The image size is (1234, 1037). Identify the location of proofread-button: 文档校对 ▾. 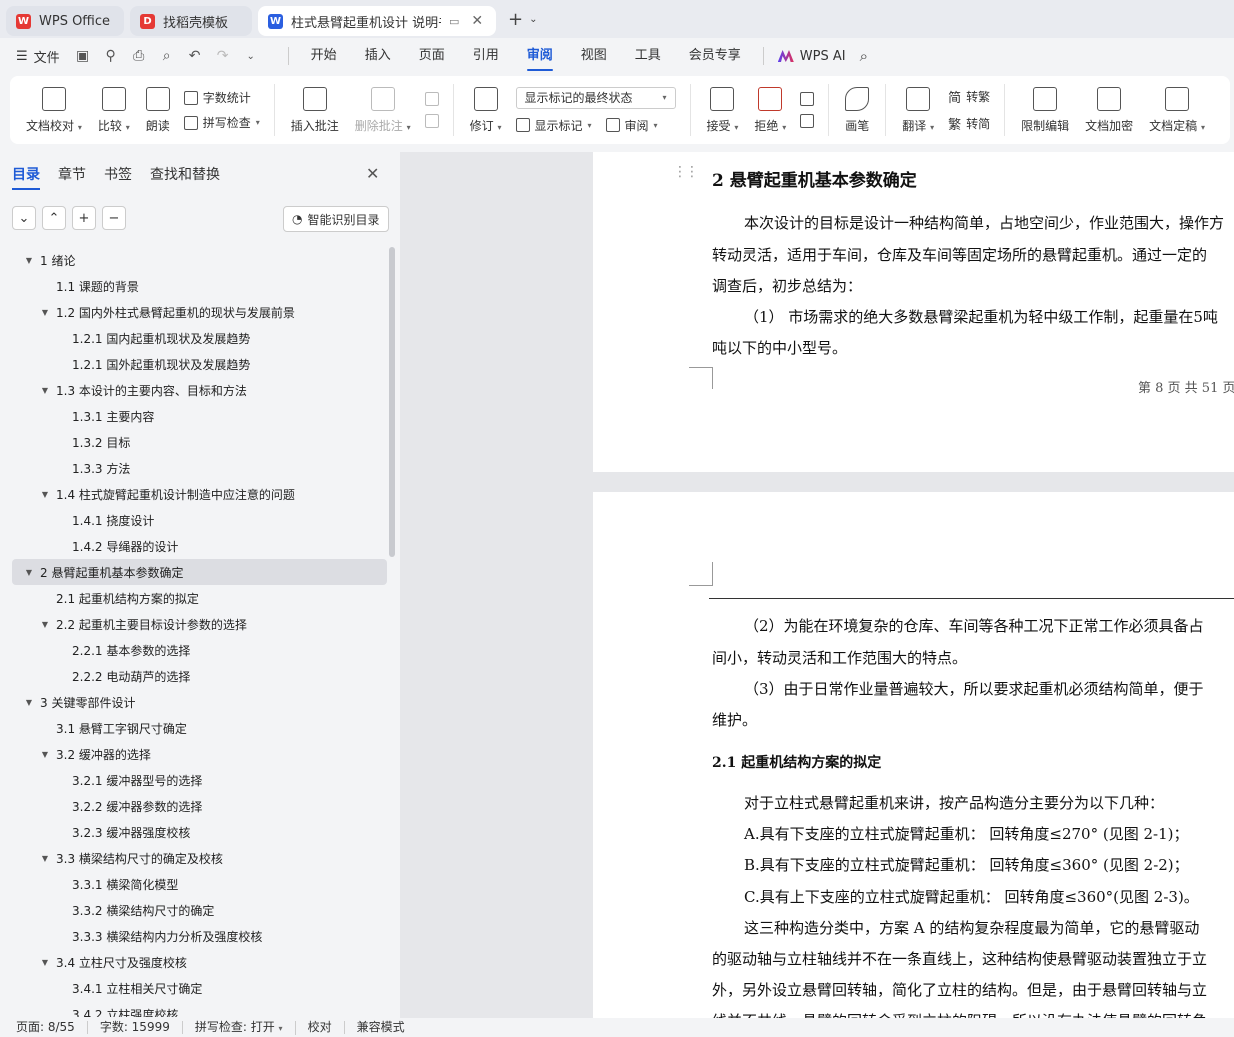
(54, 110).